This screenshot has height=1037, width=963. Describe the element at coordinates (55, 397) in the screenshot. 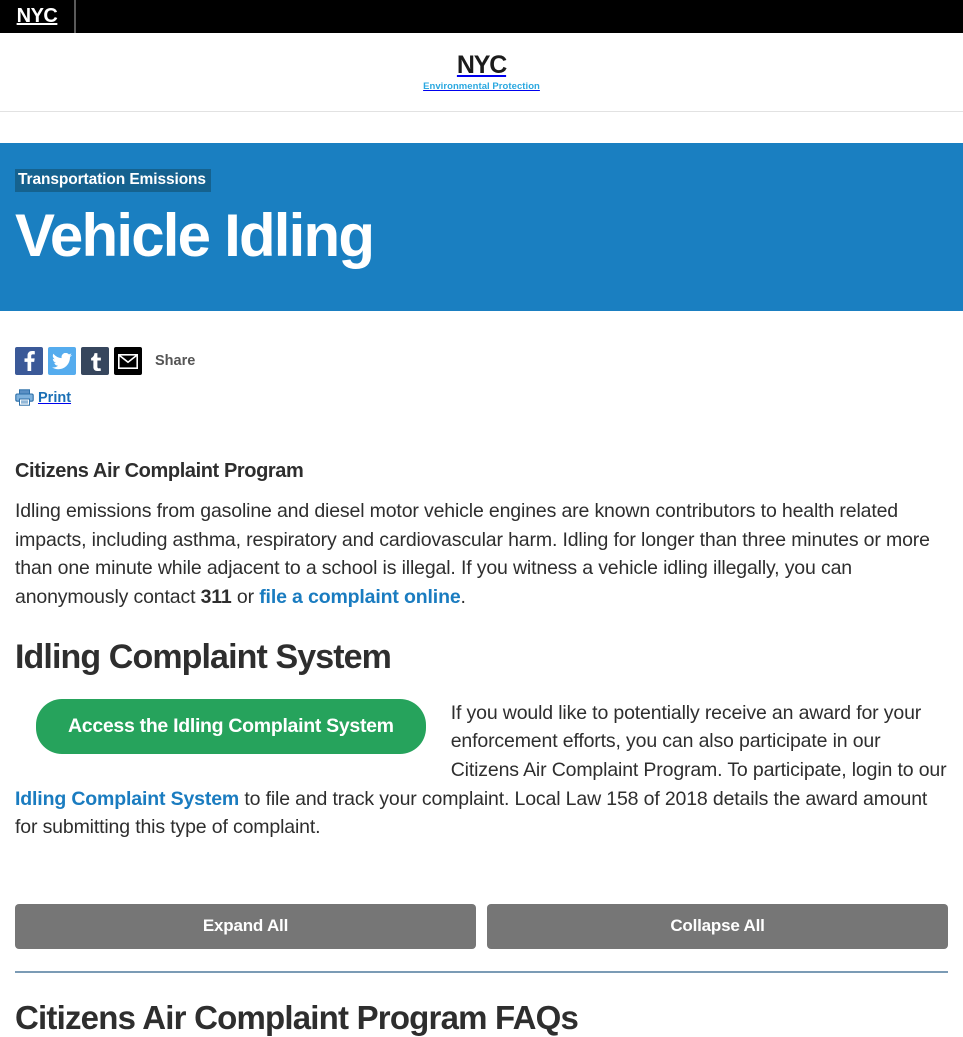

I see `print-label: Print` at that location.